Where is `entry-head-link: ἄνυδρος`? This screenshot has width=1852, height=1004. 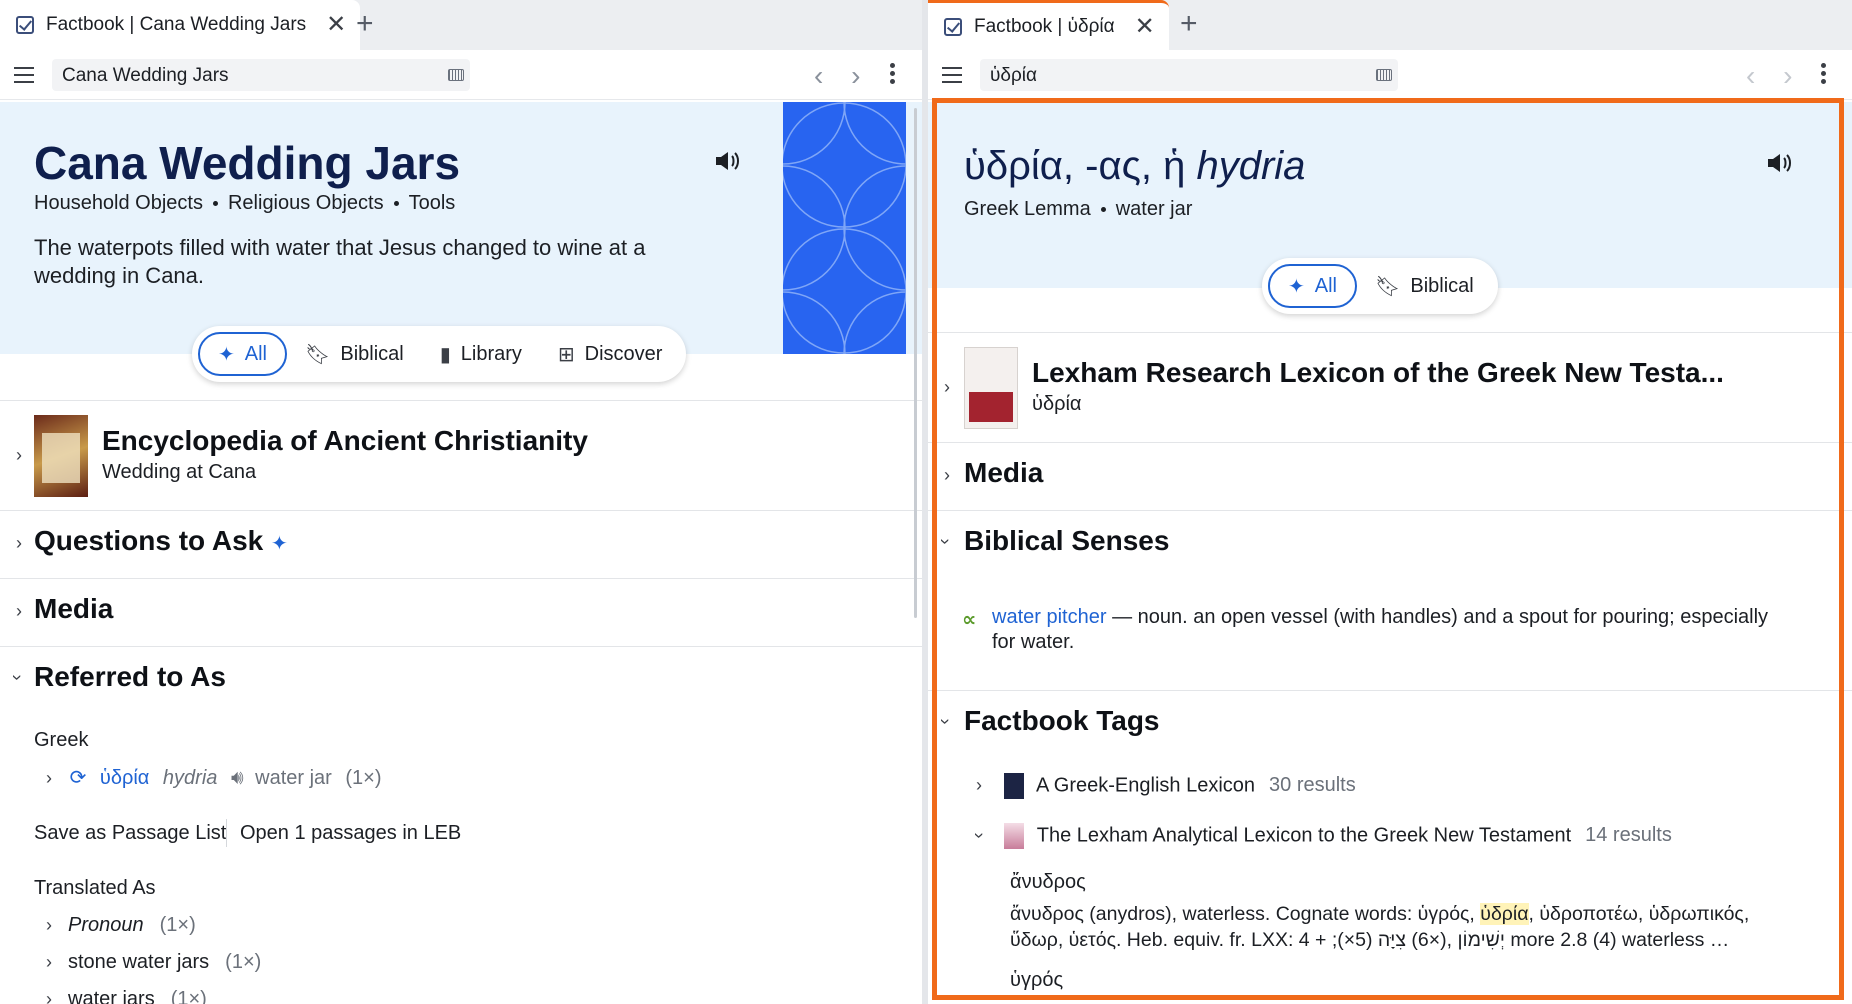
entry-head-link: ἄνυδρος is located at coordinates (1048, 882).